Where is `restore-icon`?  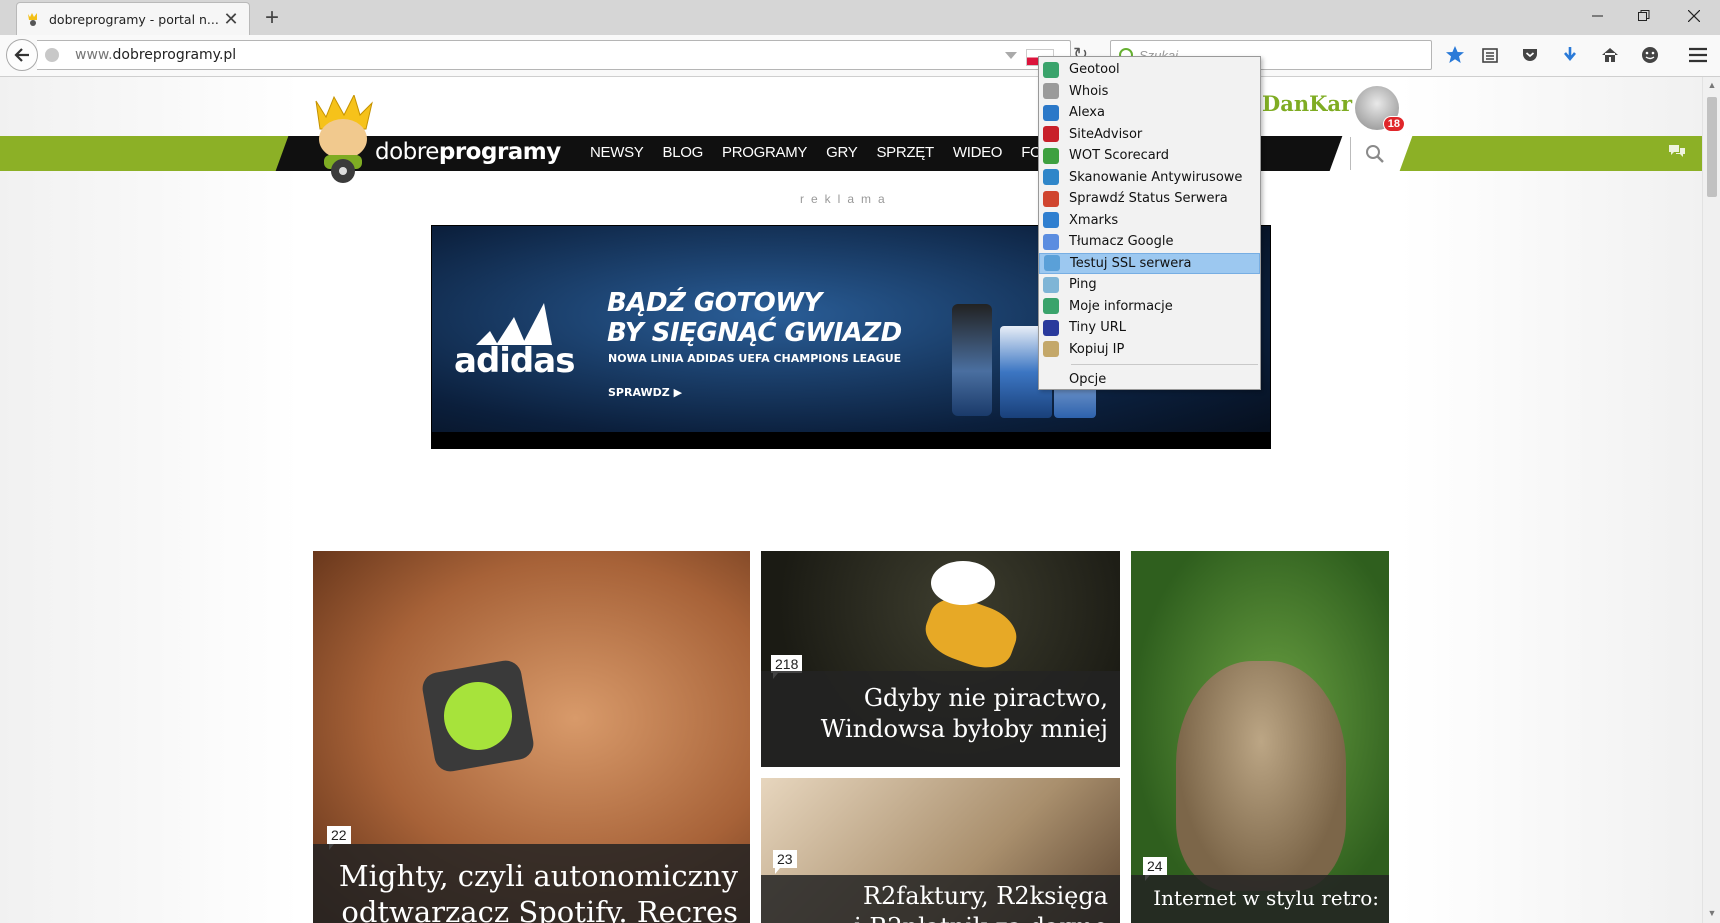
restore-icon is located at coordinates (1644, 15).